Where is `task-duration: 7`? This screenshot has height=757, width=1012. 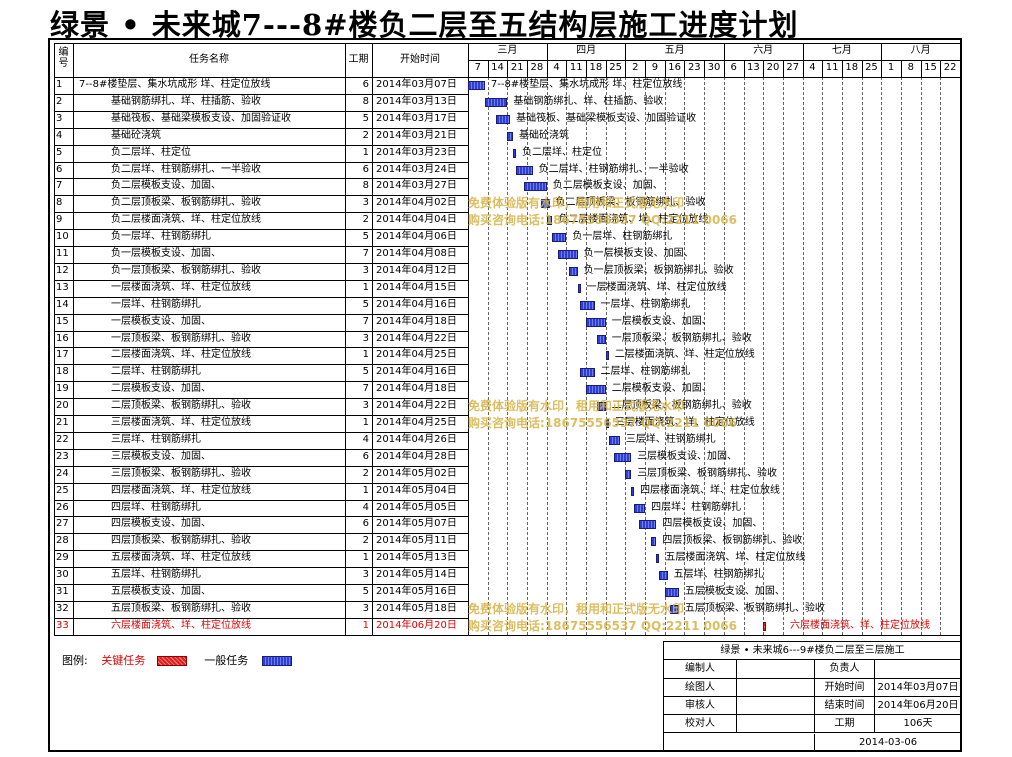 task-duration: 7 is located at coordinates (365, 321).